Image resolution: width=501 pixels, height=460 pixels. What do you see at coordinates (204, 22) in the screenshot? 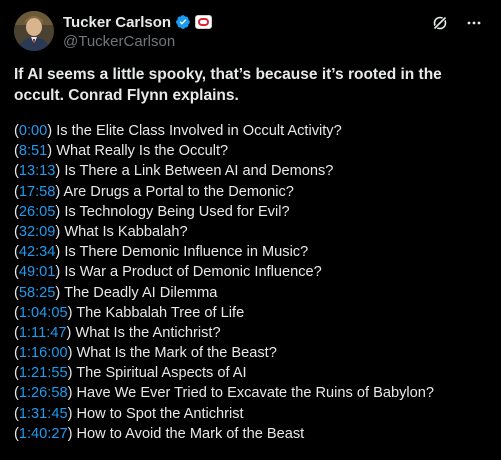
I see `affiliate-badge-icon` at bounding box center [204, 22].